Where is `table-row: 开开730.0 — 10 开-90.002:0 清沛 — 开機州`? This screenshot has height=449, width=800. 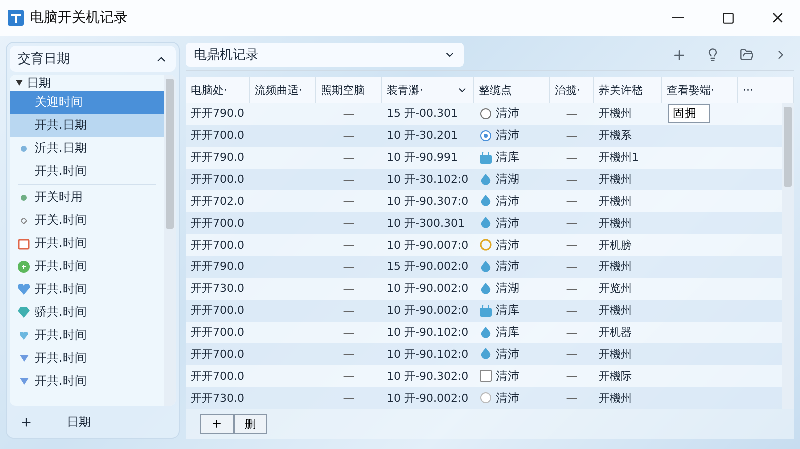 table-row: 开开730.0 — 10 开-90.002:0 清沛 — 开機州 is located at coordinates (484, 398).